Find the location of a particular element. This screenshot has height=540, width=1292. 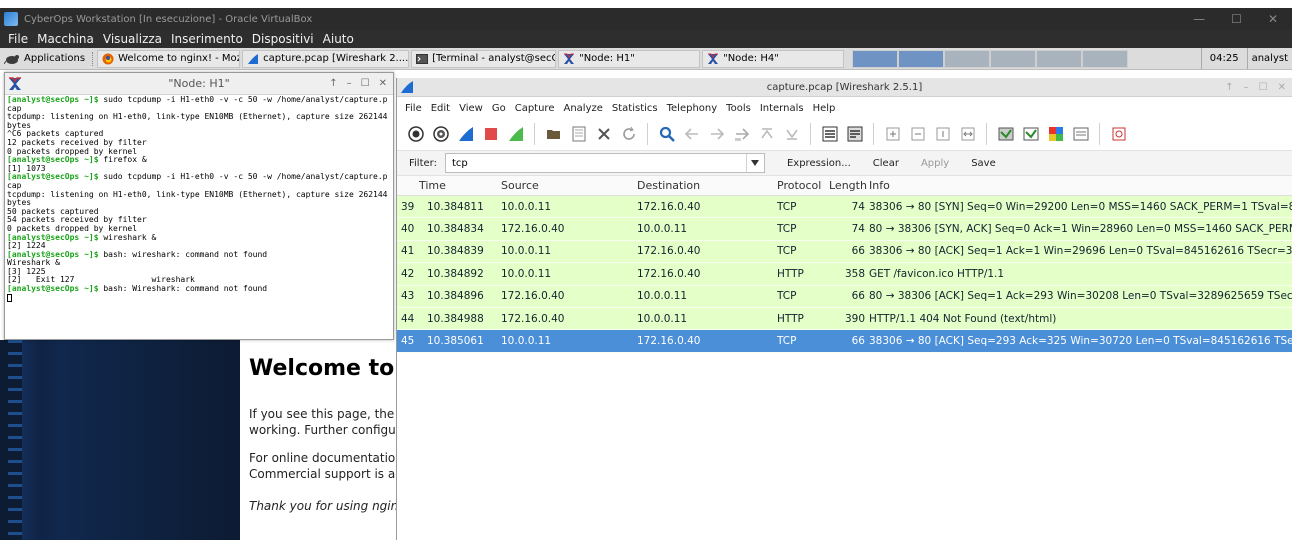

vbox-menu-file: File is located at coordinates (18, 39).